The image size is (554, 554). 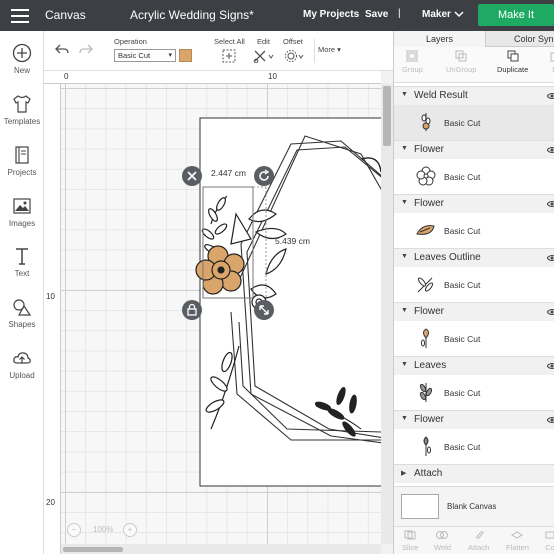 What do you see at coordinates (130, 530) in the screenshot?
I see `zoom-in-button: +` at bounding box center [130, 530].